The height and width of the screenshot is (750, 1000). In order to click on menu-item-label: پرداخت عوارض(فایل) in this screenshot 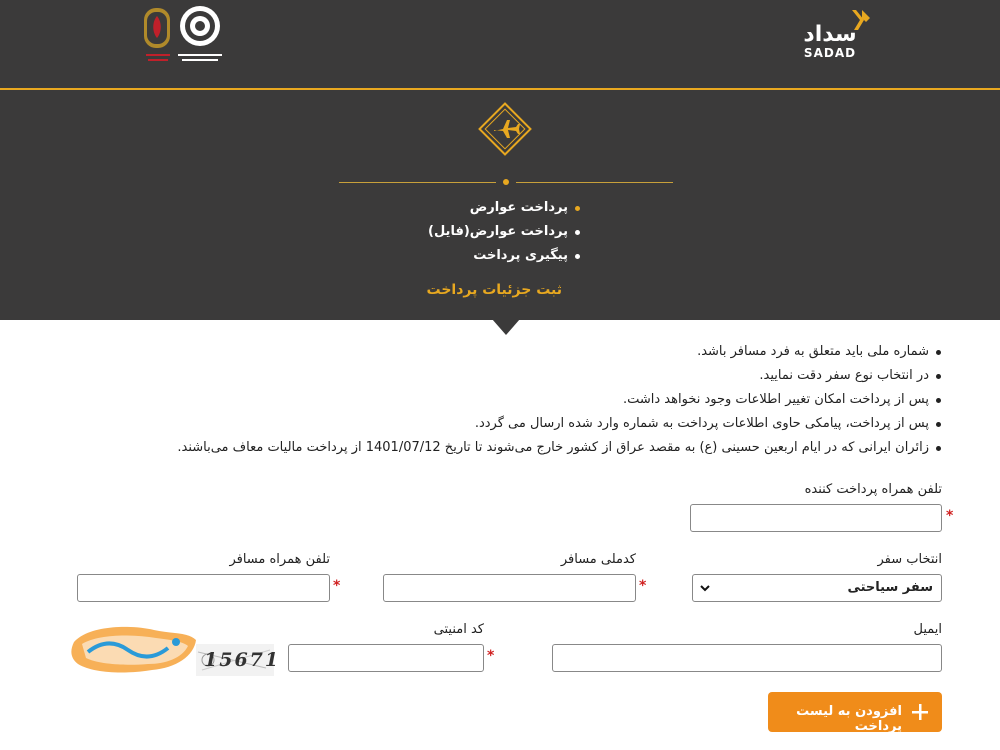, I will do `click(498, 231)`.